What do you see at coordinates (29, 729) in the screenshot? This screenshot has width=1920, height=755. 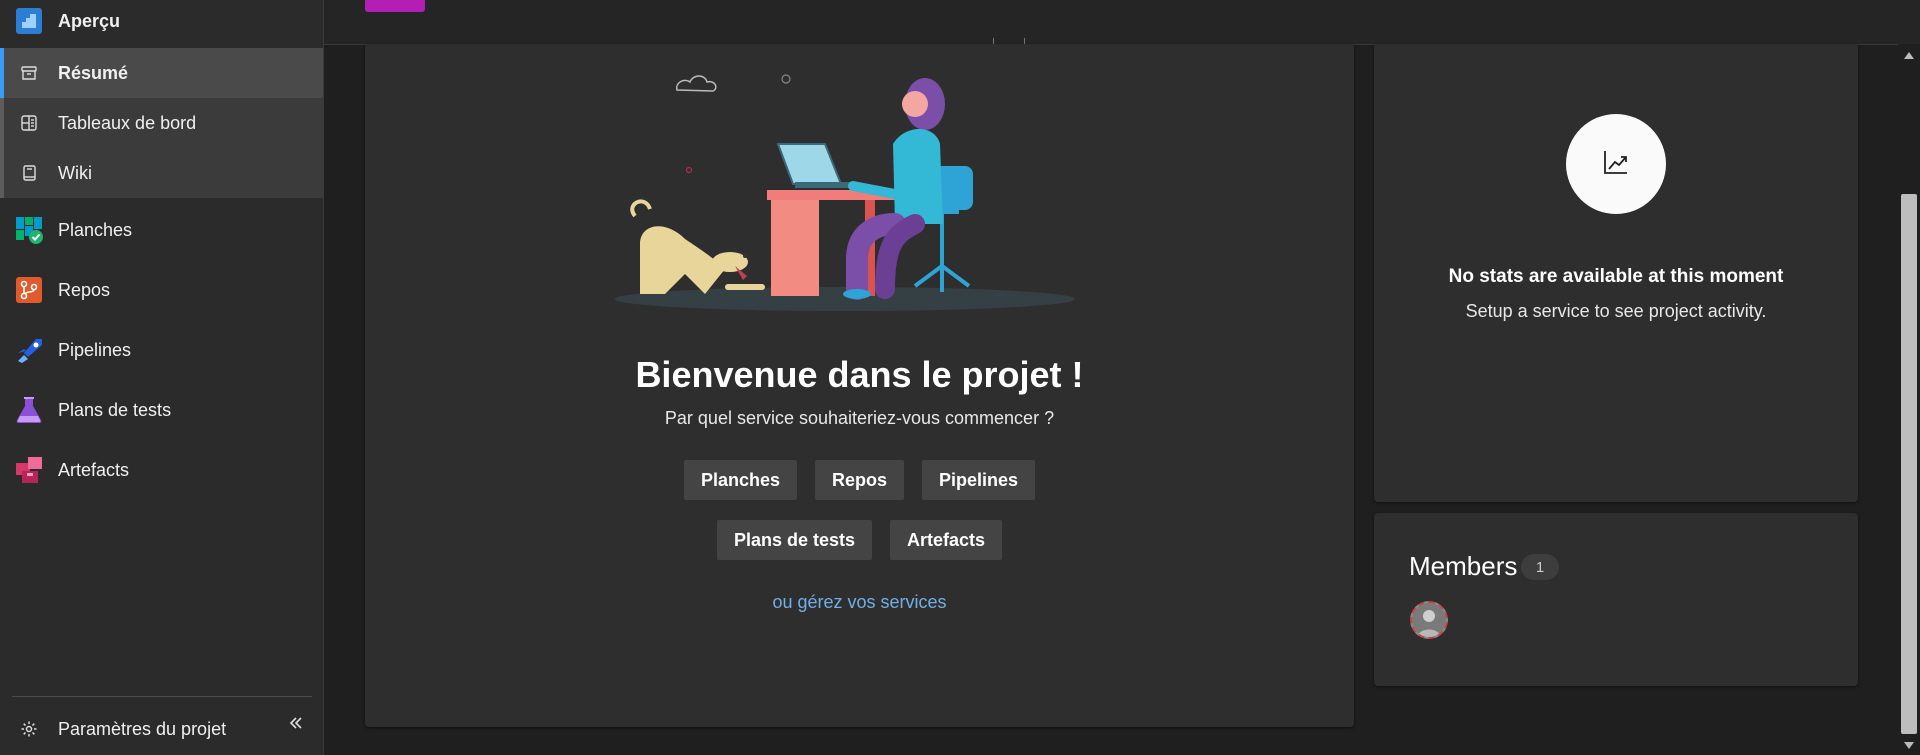 I see `gear-icon` at bounding box center [29, 729].